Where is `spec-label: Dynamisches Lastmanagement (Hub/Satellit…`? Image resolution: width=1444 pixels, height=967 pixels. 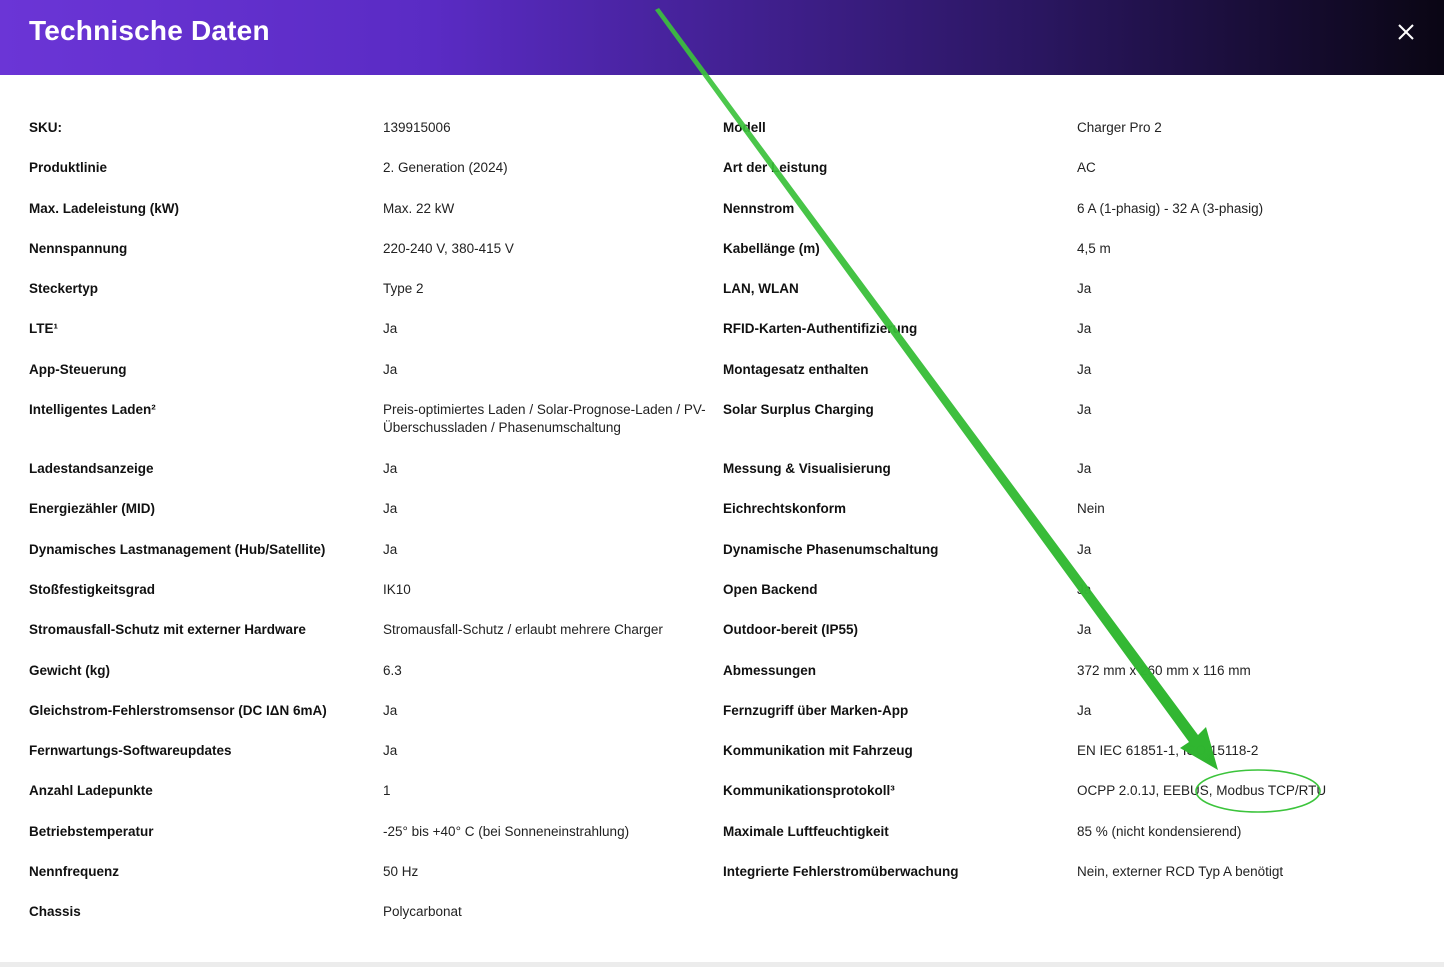 spec-label: Dynamisches Lastmanagement (Hub/Satellit… is located at coordinates (177, 549).